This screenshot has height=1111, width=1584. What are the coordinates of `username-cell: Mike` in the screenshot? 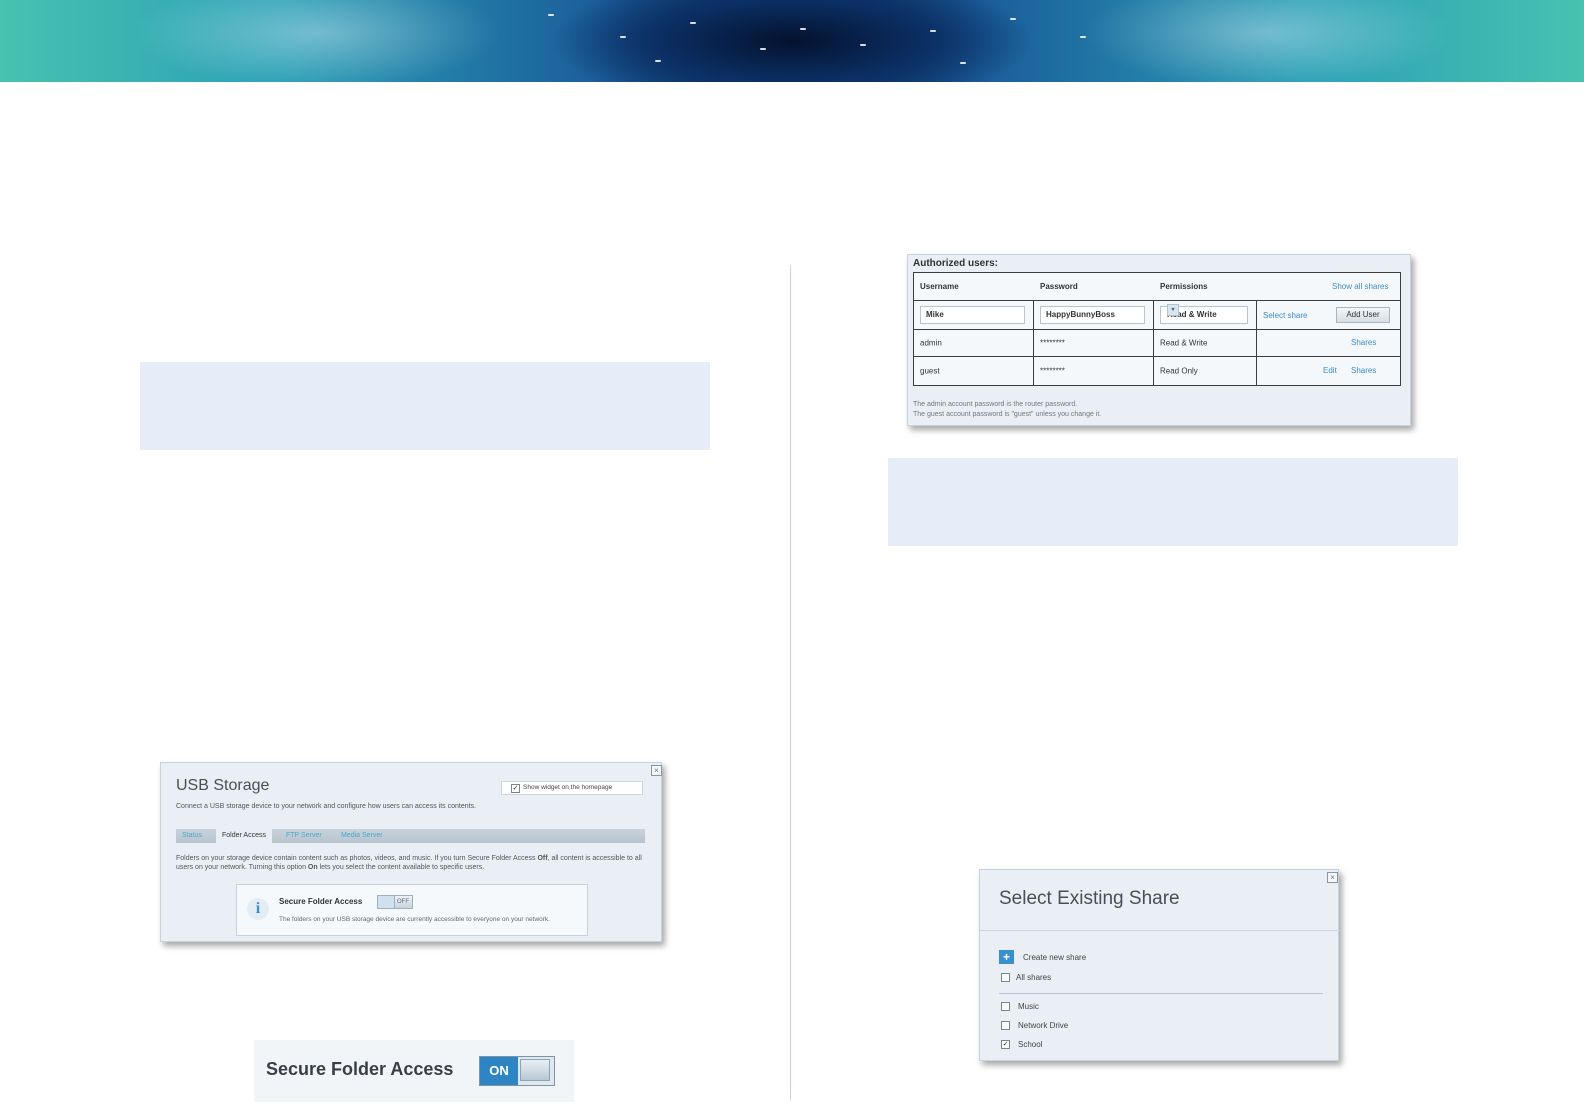 It's located at (974, 315).